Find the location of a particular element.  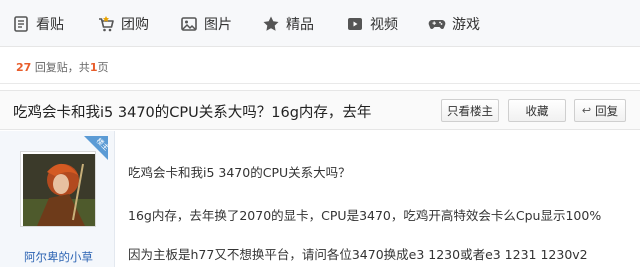

nav-item-videos: 视频 is located at coordinates (372, 24).